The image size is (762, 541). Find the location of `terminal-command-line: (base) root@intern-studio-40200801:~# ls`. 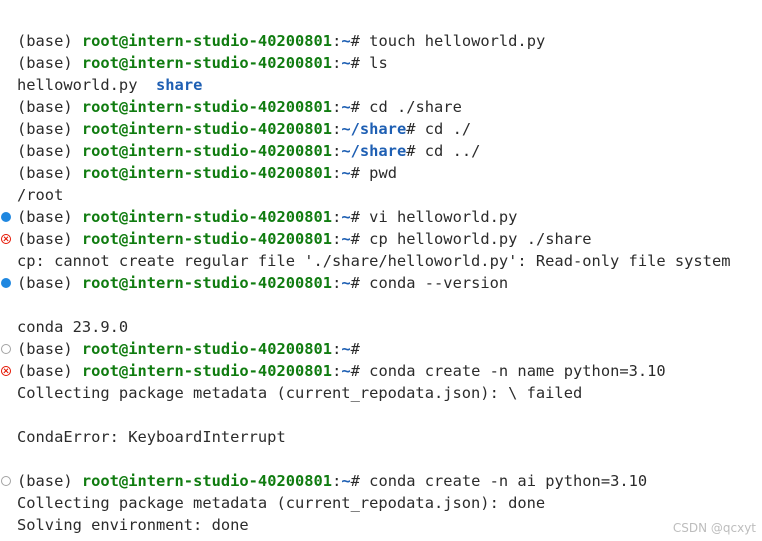

terminal-command-line: (base) root@intern-studio-40200801:~# ls is located at coordinates (381, 63).